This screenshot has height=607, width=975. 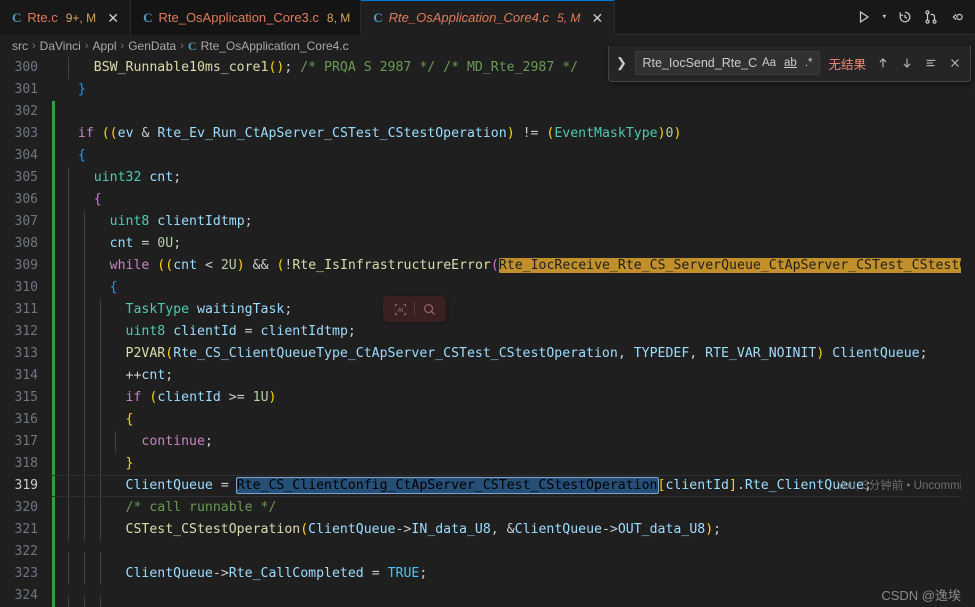 What do you see at coordinates (77, 200) in the screenshot?
I see `code-line-content: {` at bounding box center [77, 200].